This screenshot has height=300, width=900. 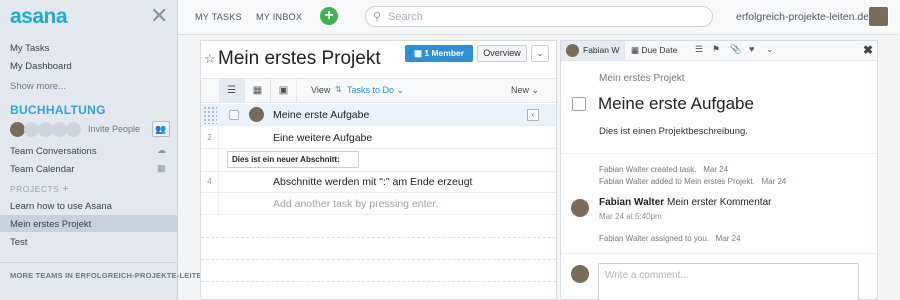 I want to click on new-label: New, so click(x=520, y=90).